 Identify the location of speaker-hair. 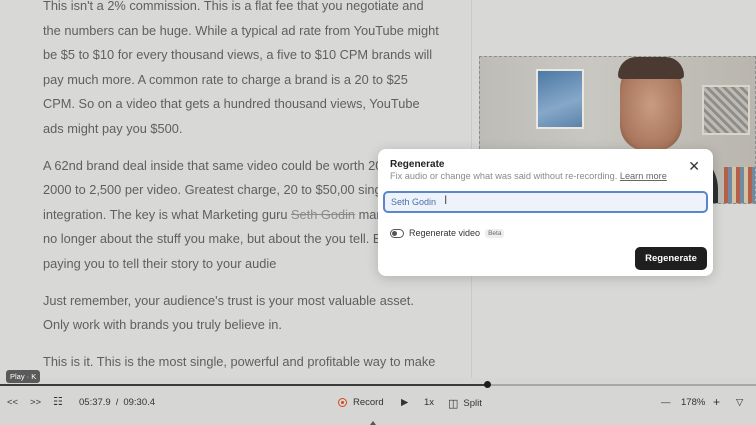
(651, 68).